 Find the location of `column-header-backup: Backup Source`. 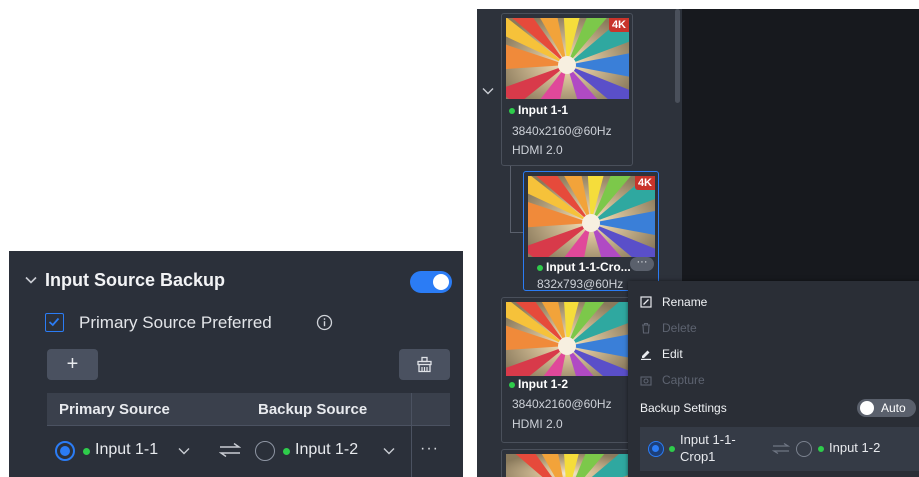

column-header-backup: Backup Source is located at coordinates (313, 409).